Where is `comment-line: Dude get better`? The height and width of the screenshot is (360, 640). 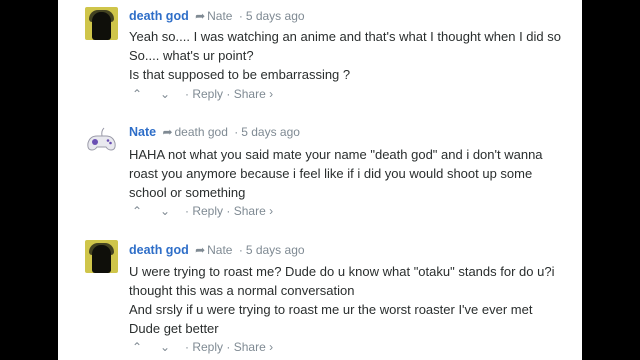
comment-line: Dude get better is located at coordinates (174, 328).